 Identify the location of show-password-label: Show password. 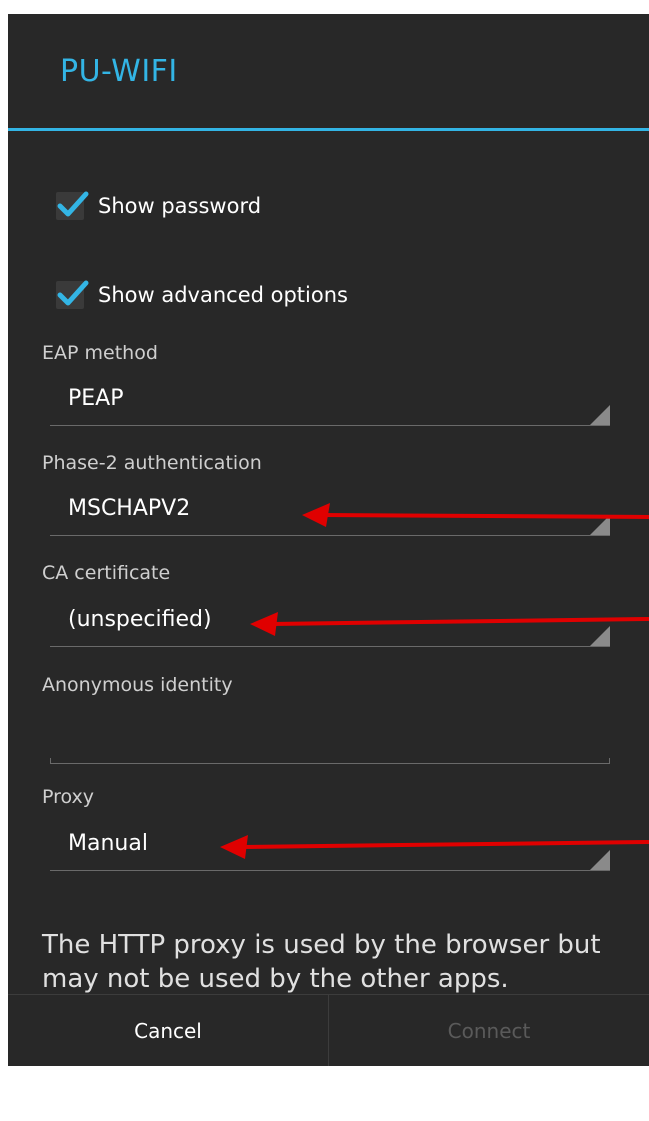
(180, 206).